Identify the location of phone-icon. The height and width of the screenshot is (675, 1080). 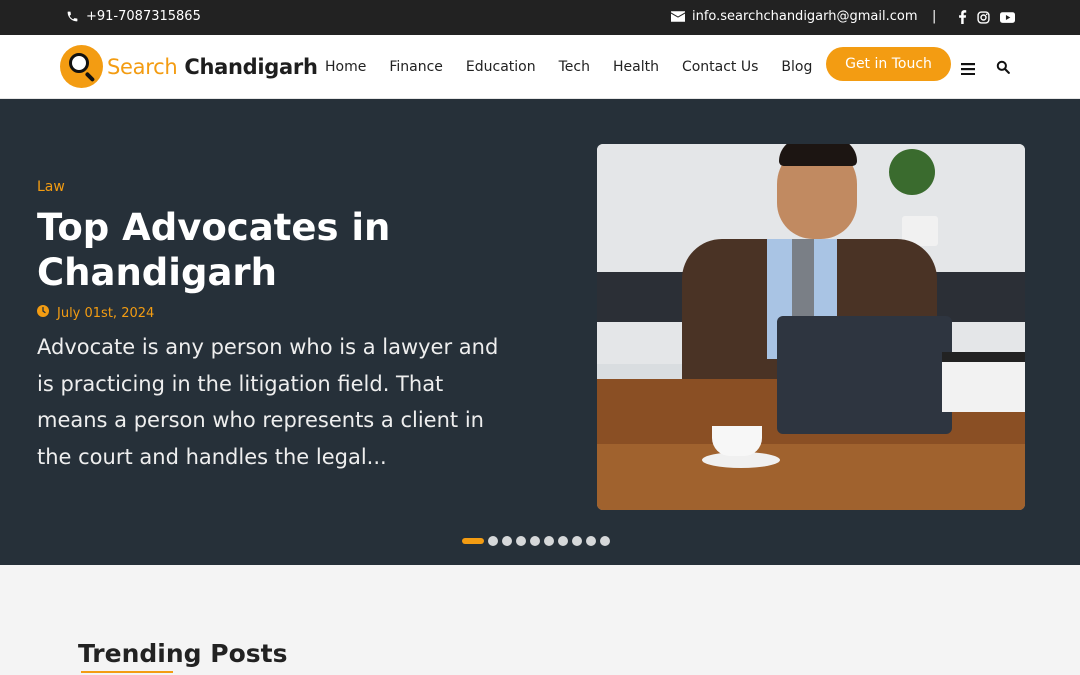
(72, 16).